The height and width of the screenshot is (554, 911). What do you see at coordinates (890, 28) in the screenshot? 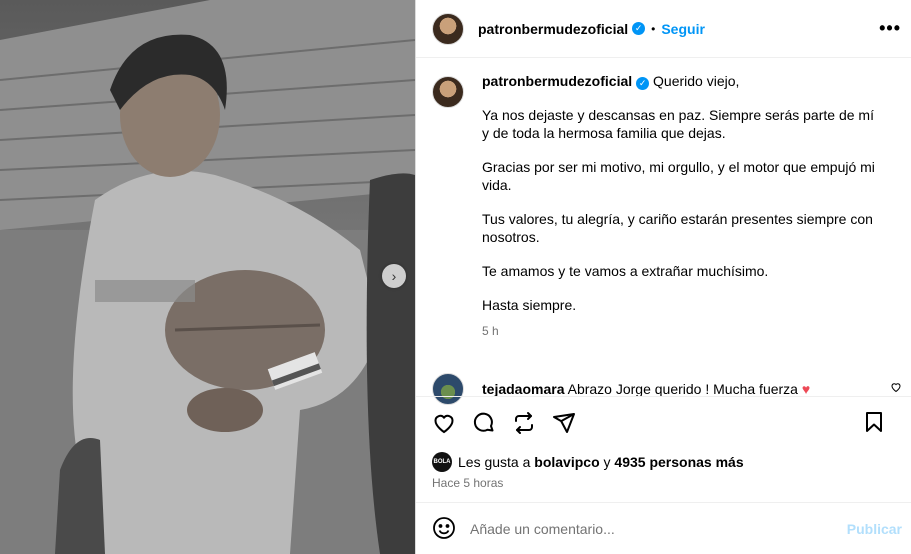
I see `more-options-icon: •••` at bounding box center [890, 28].